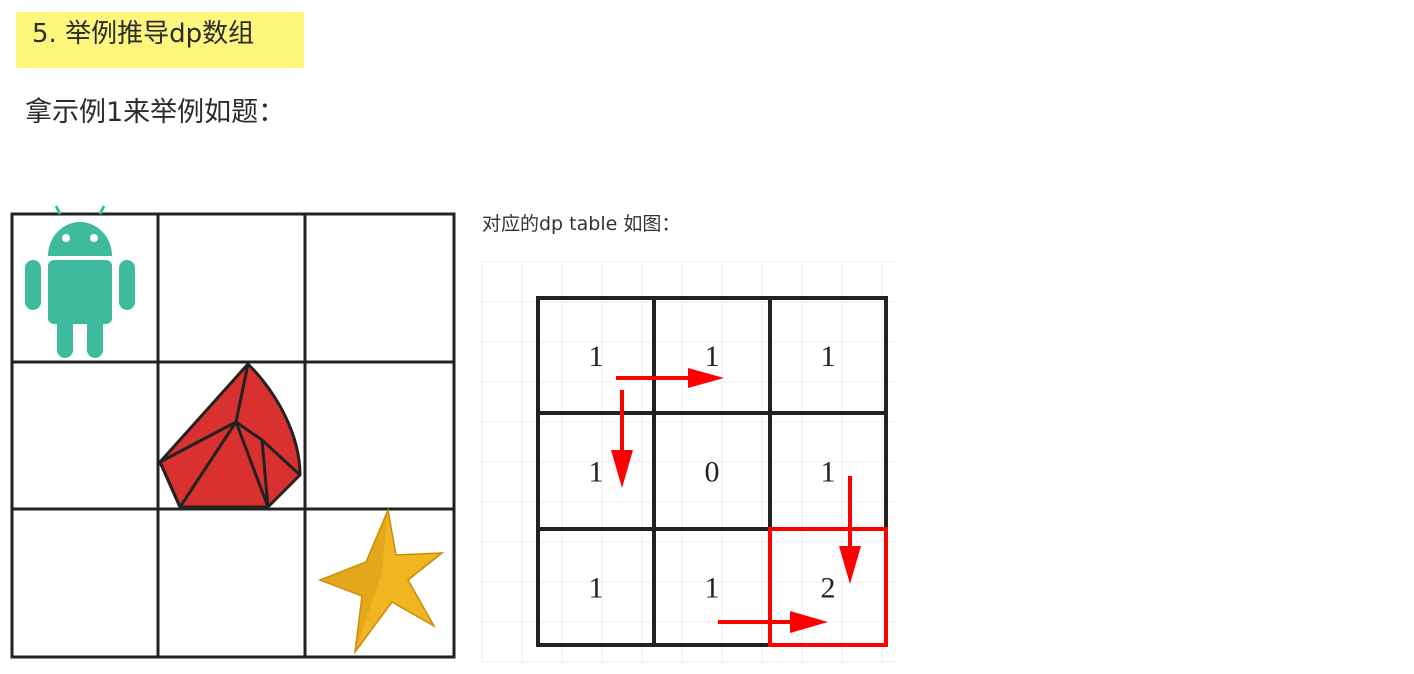 The height and width of the screenshot is (674, 1414). Describe the element at coordinates (155, 112) in the screenshot. I see `intro-paragraph: 拿示例1来举例如题：` at that location.